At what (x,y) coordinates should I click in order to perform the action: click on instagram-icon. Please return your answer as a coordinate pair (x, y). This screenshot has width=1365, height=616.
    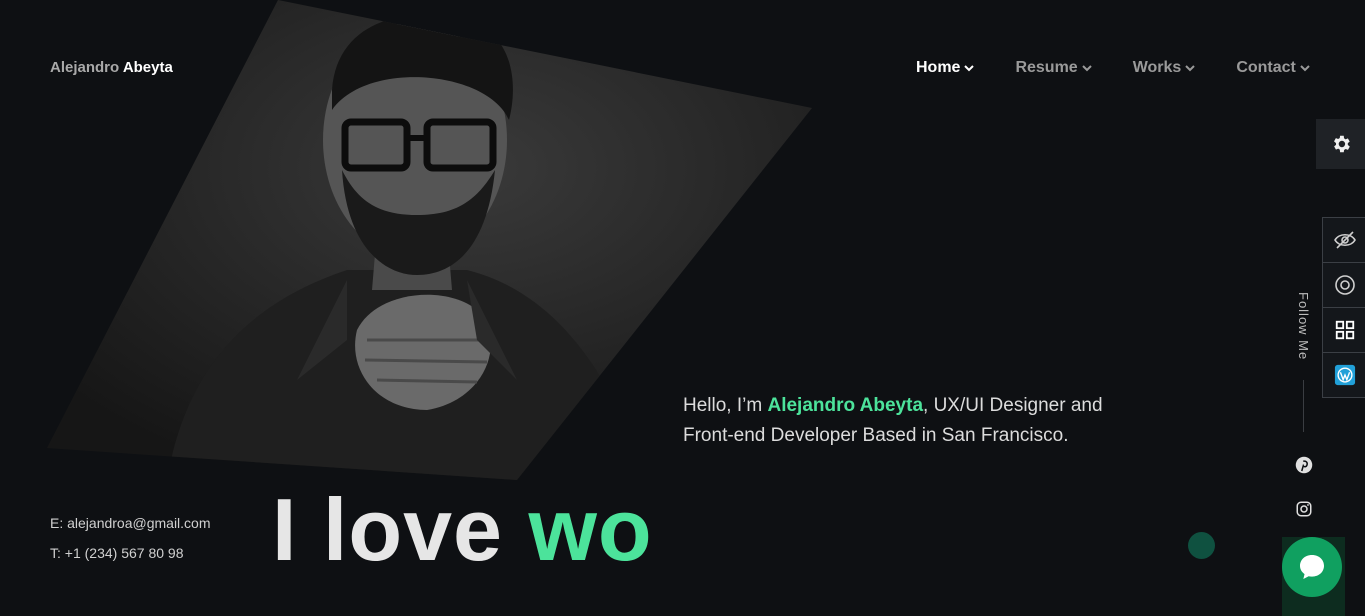
    Looking at the image, I should click on (1304, 509).